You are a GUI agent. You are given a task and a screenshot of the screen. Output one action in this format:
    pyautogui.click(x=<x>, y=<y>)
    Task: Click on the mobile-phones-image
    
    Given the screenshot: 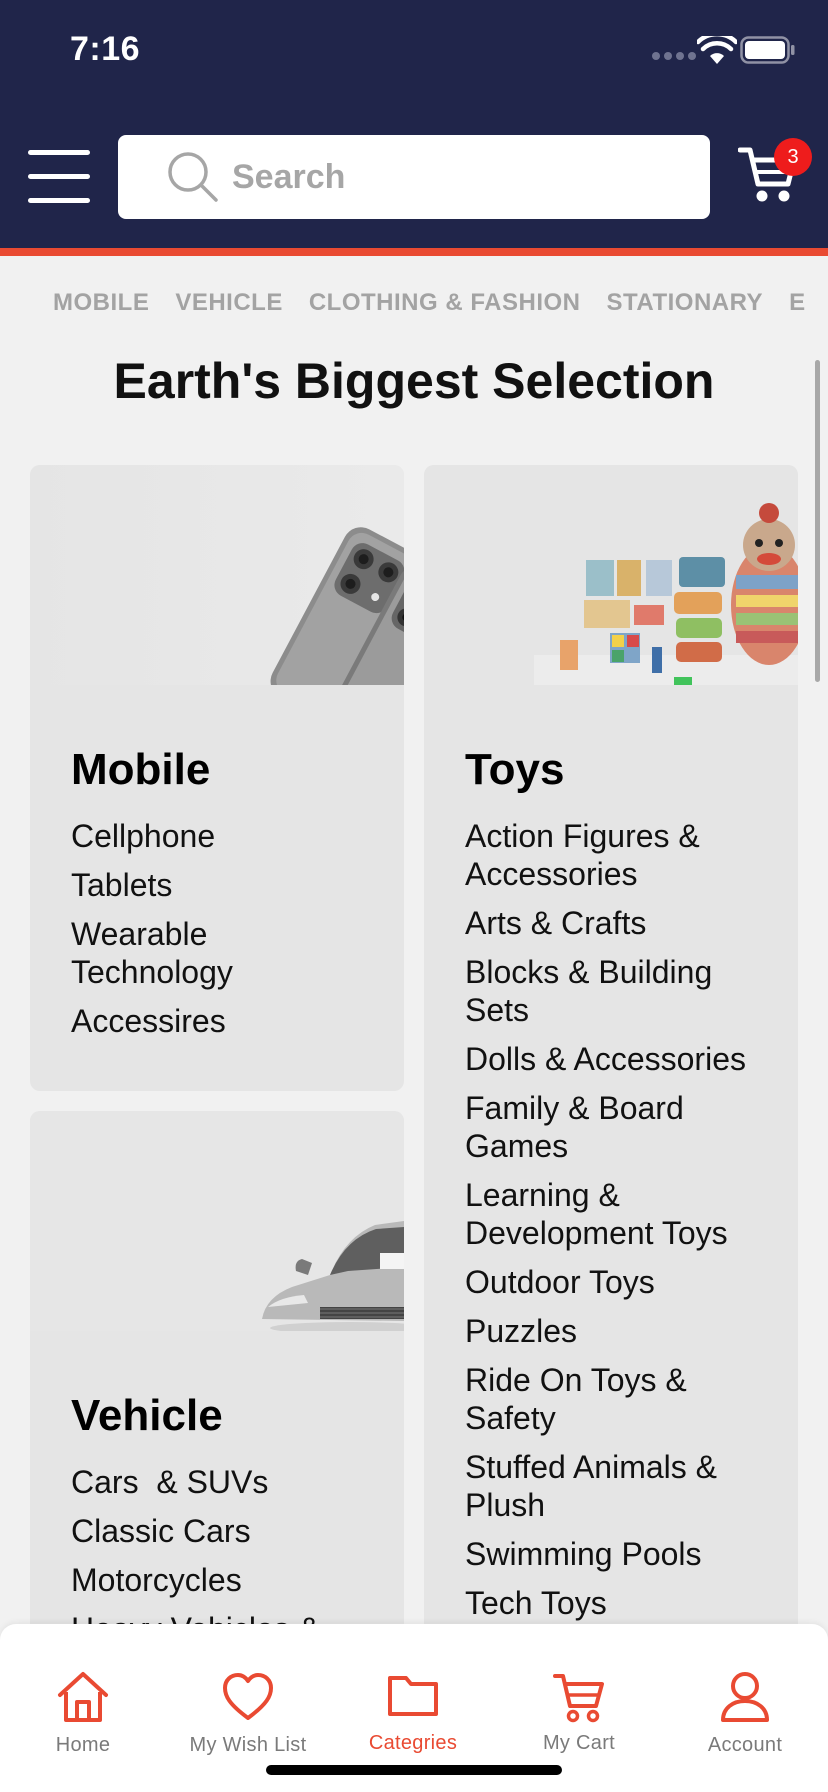 What is the action you would take?
    pyautogui.click(x=217, y=575)
    